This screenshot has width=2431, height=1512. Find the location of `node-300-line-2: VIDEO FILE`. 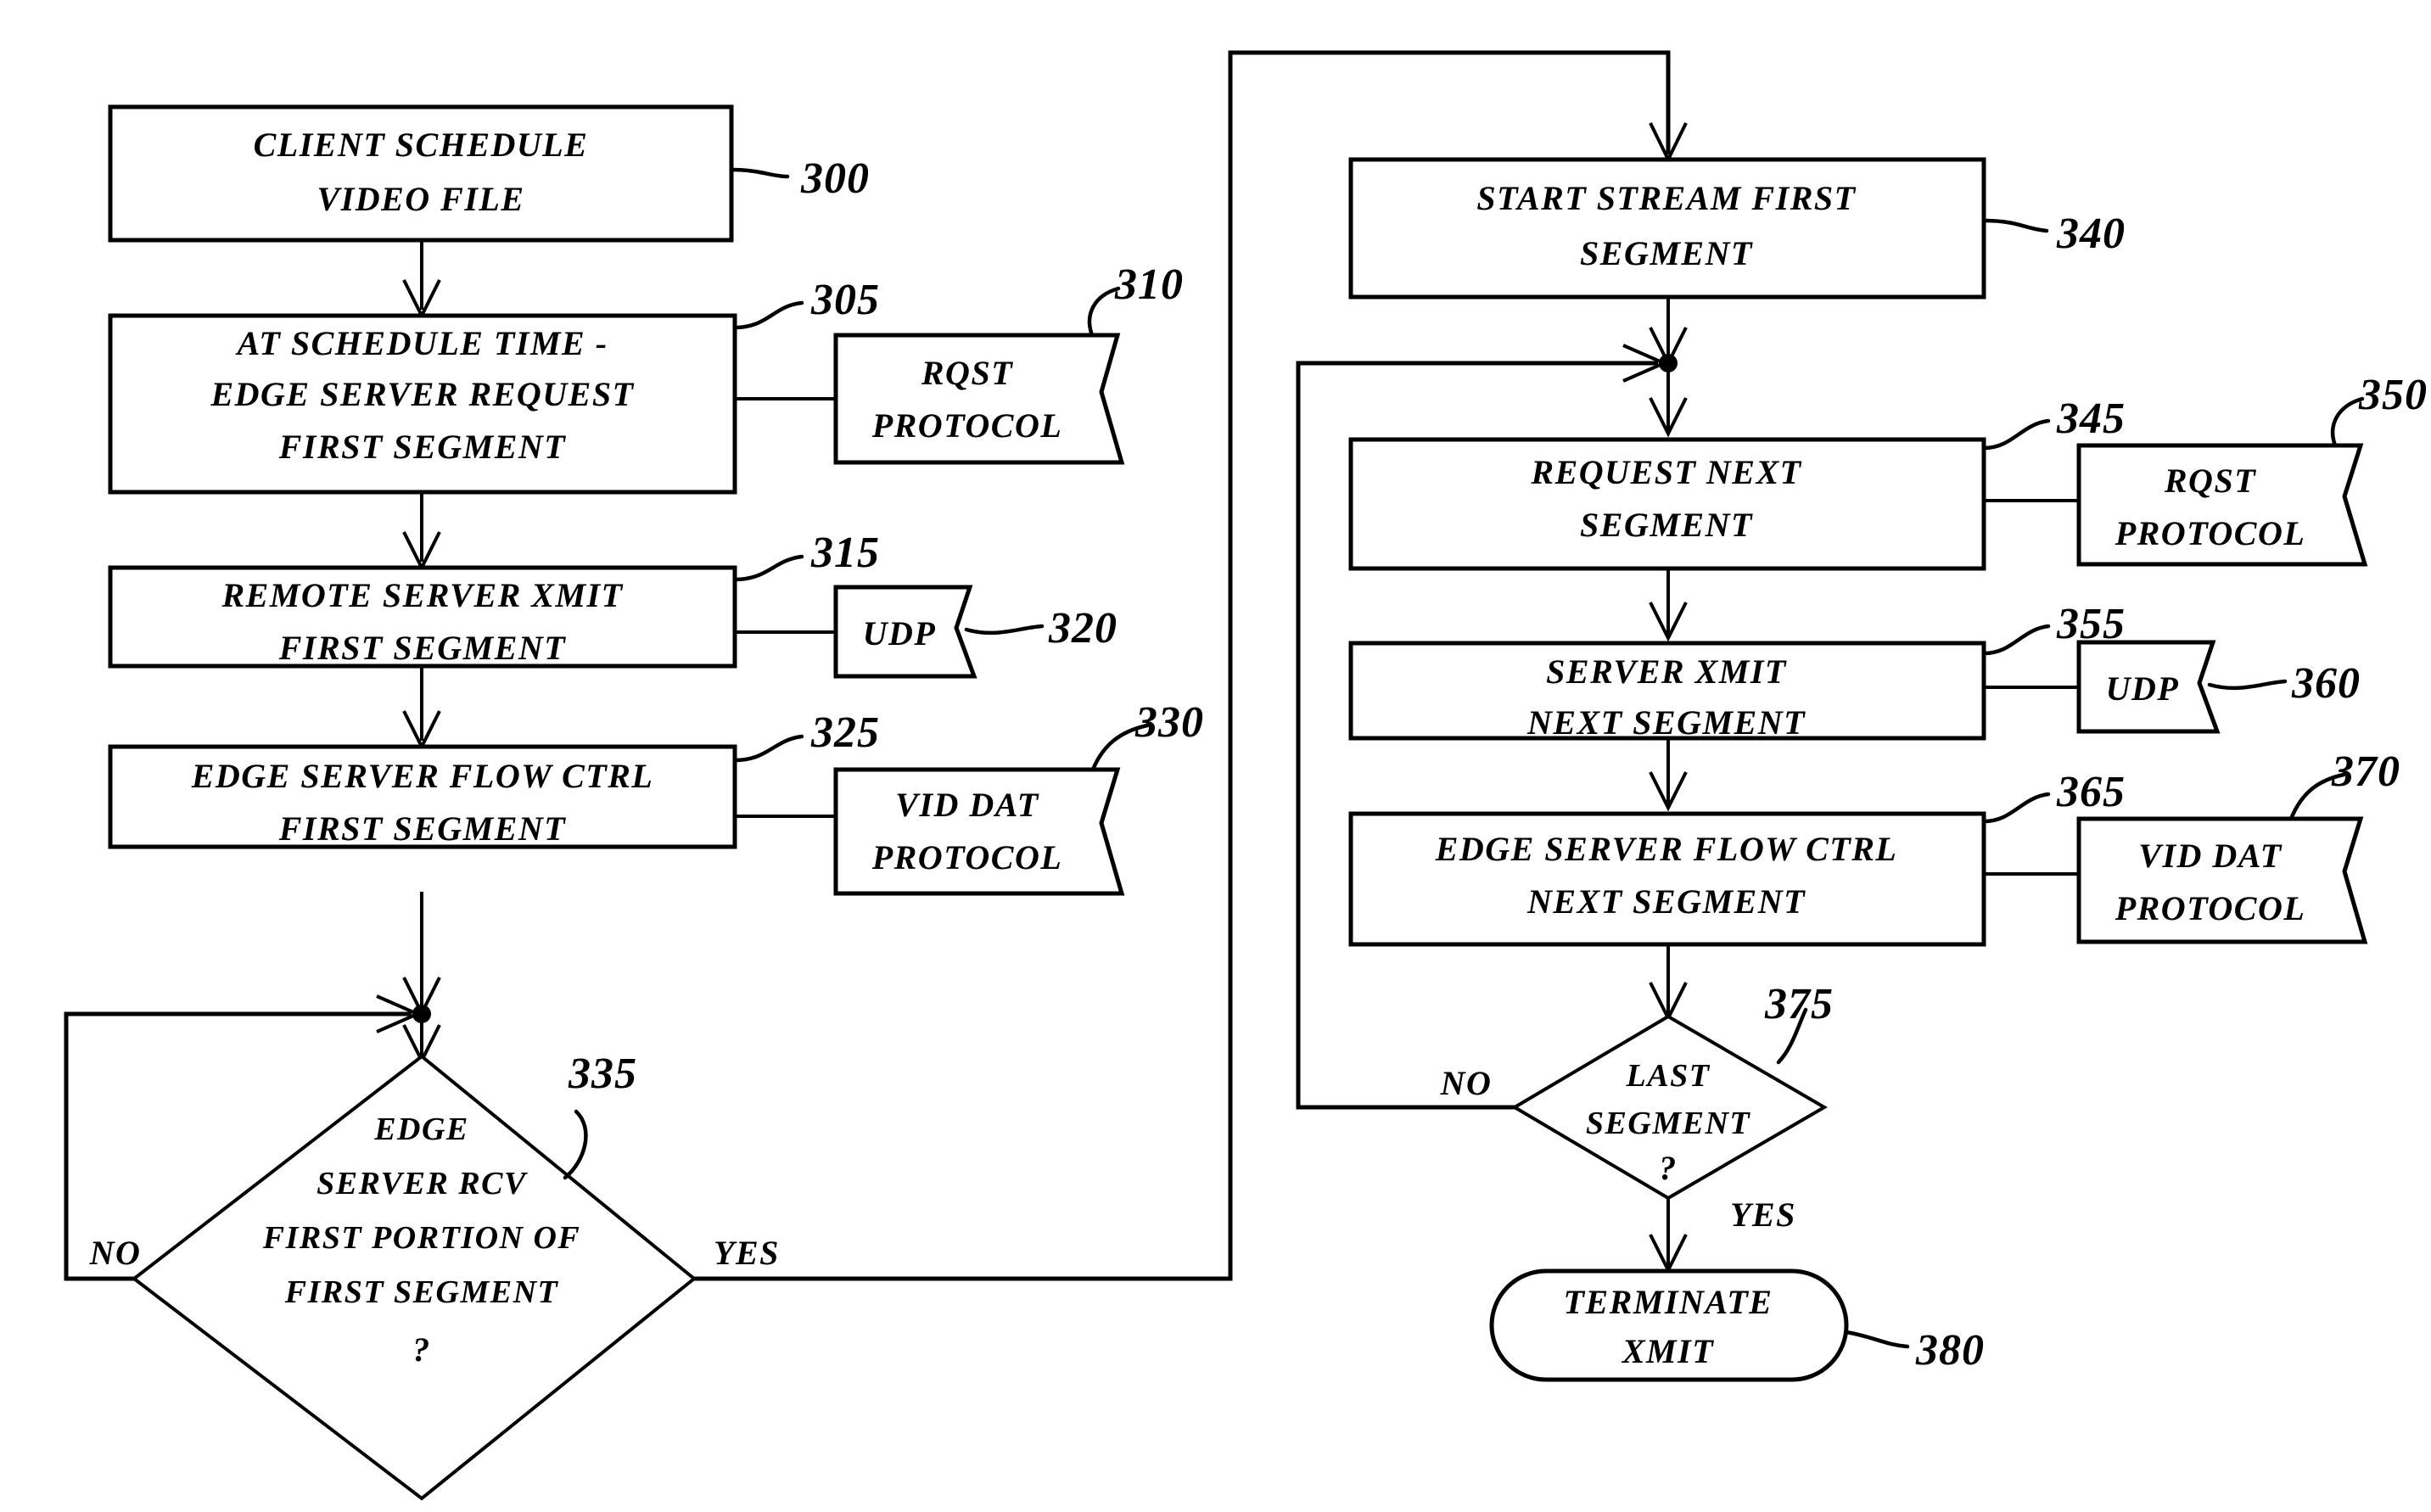

node-300-line-2: VIDEO FILE is located at coordinates (420, 199).